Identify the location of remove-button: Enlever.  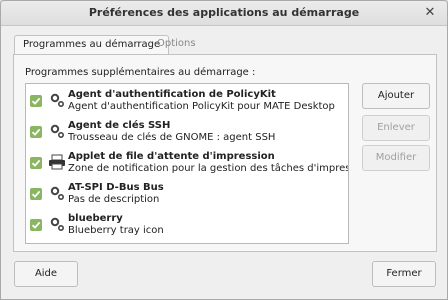
(396, 128).